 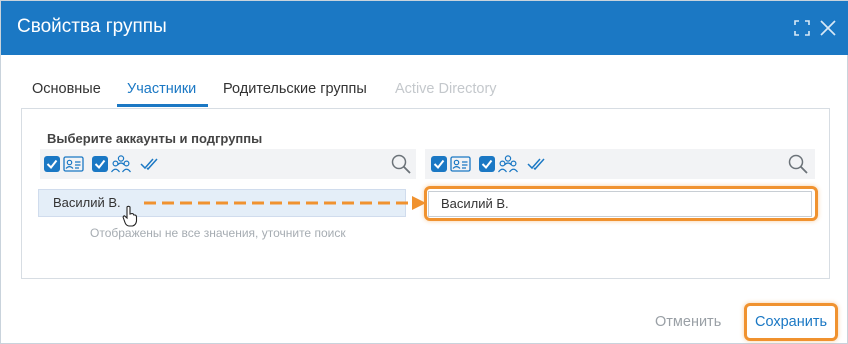 I want to click on hand-cursor-icon, so click(x=130, y=216).